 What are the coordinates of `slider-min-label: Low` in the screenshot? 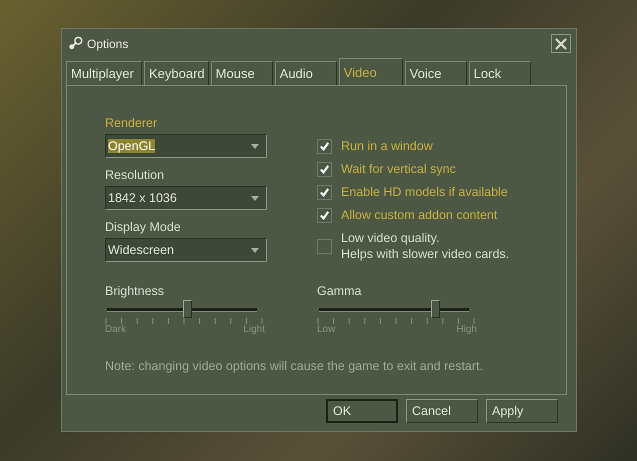 It's located at (326, 329).